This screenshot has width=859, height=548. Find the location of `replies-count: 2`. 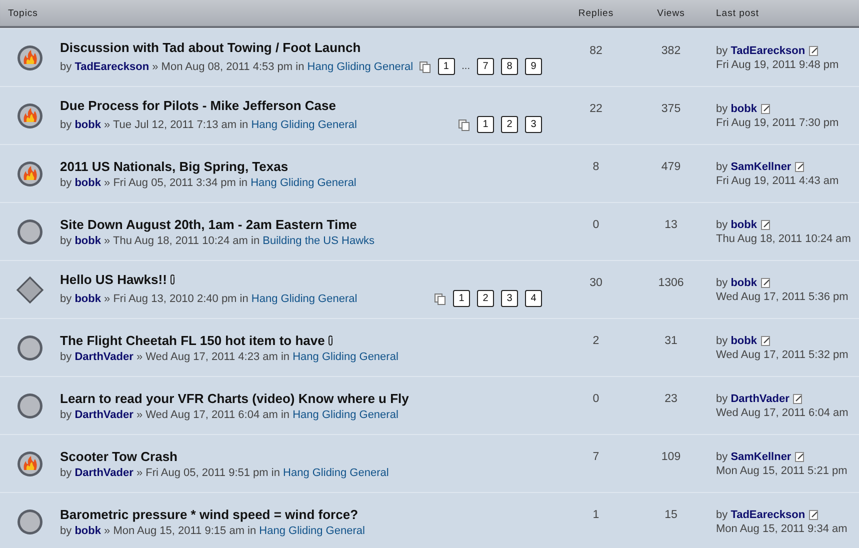

replies-count: 2 is located at coordinates (596, 340).